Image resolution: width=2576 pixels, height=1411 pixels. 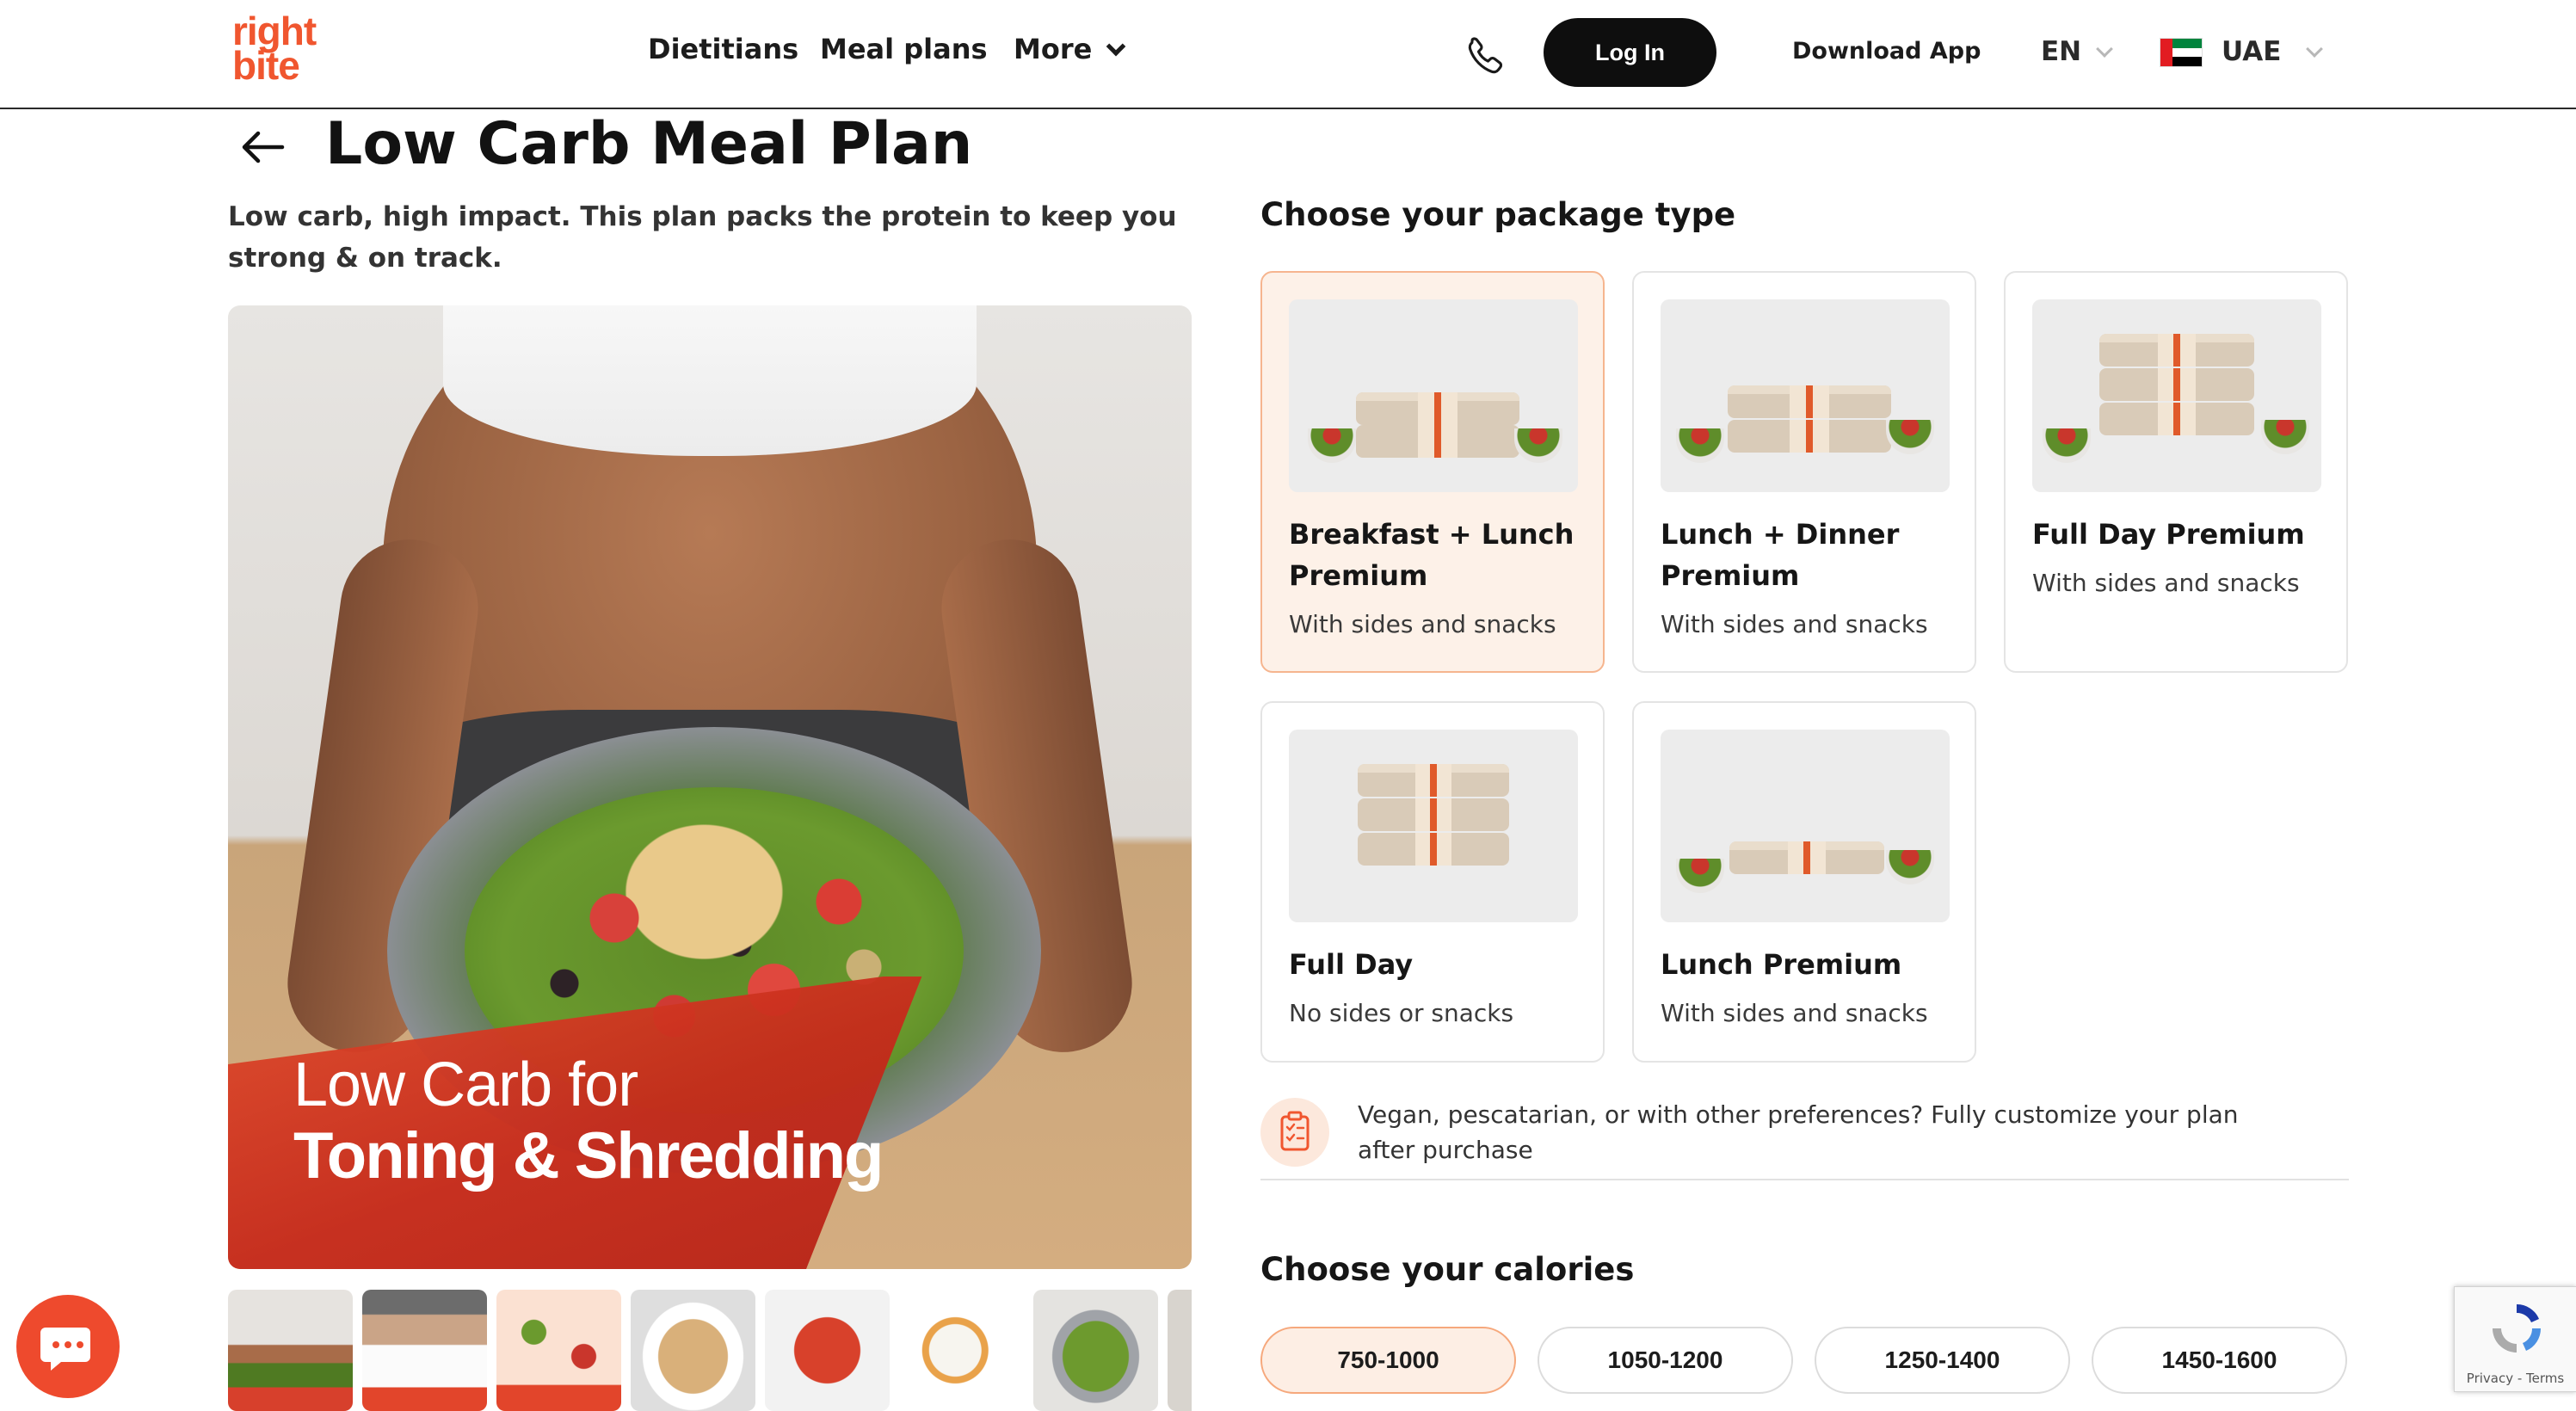 What do you see at coordinates (1351, 964) in the screenshot?
I see `package-name: Full Day` at bounding box center [1351, 964].